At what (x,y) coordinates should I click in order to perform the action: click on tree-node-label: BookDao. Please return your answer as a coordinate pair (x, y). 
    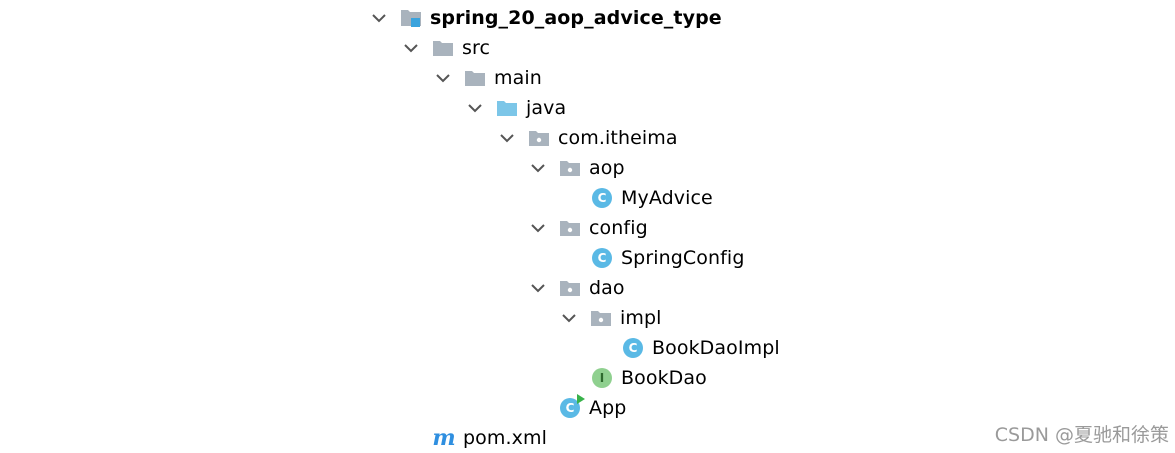
    Looking at the image, I should click on (664, 378).